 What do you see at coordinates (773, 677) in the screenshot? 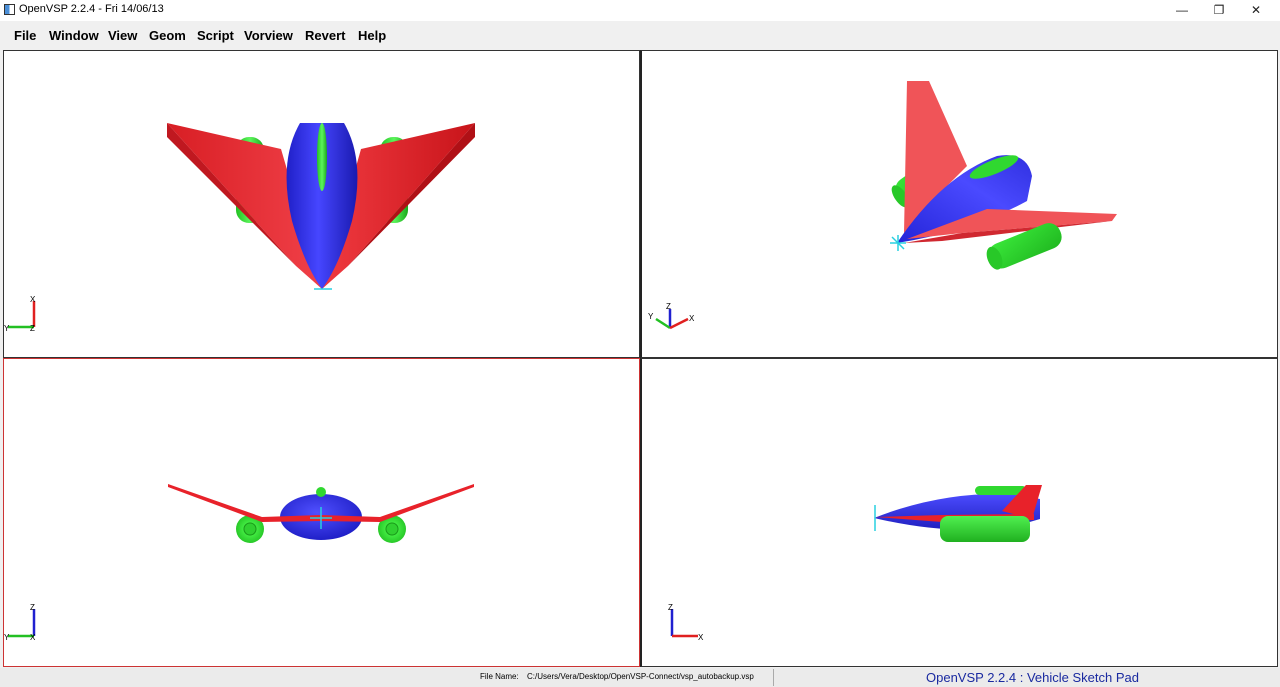
I see `status-divider` at bounding box center [773, 677].